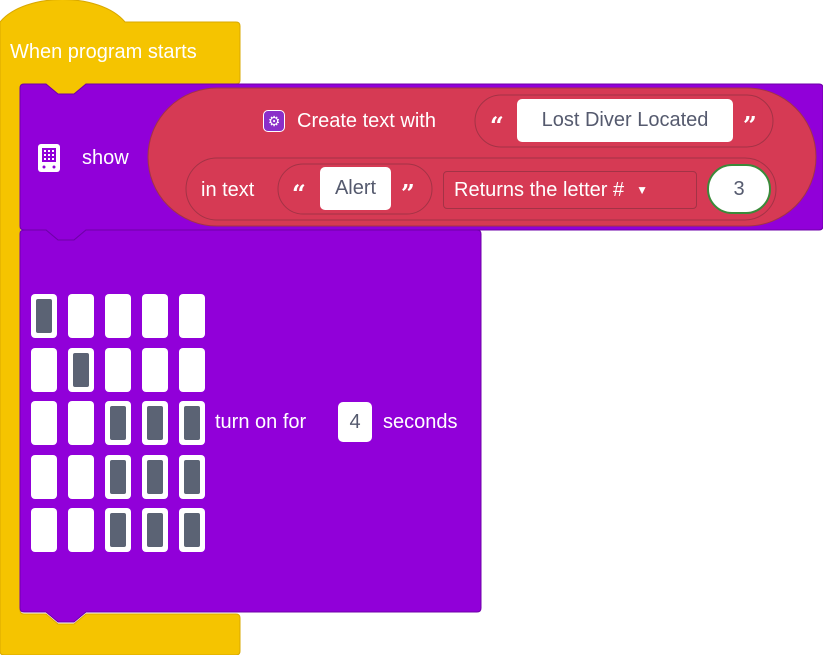 Image resolution: width=823 pixels, height=655 pixels. I want to click on gear-icon: ⚙, so click(274, 121).